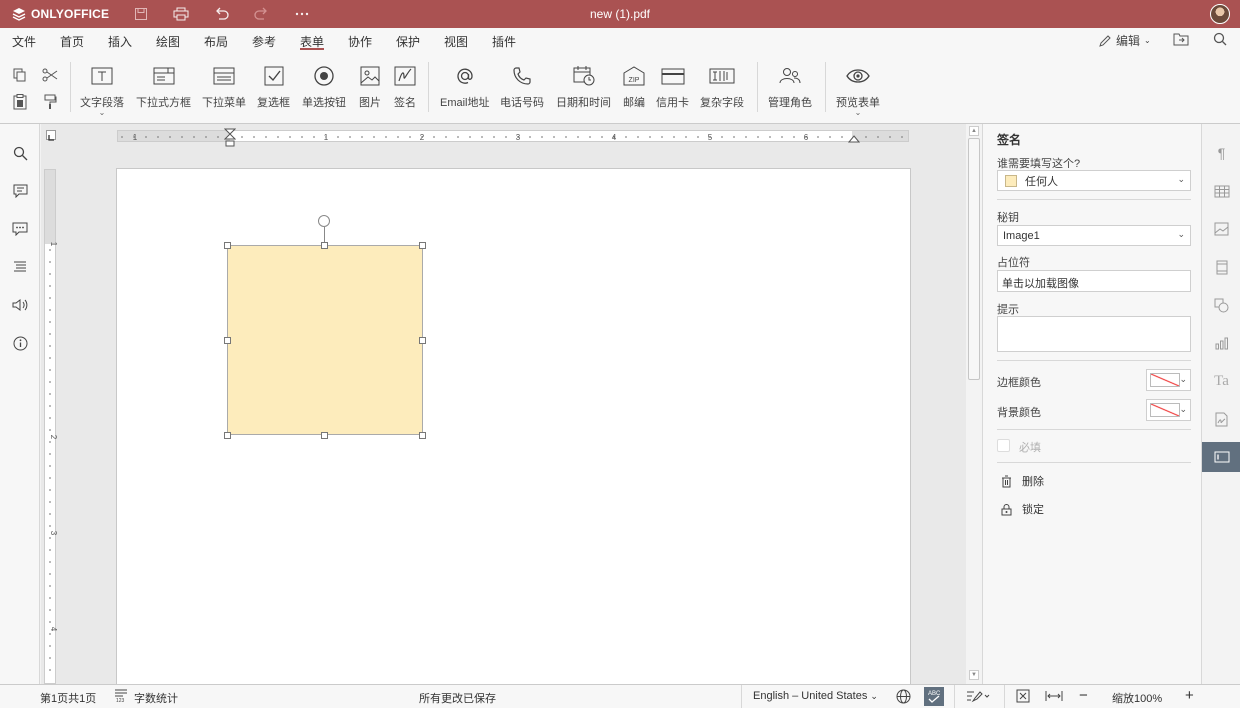 Image resolution: width=1240 pixels, height=708 pixels. I want to click on at-icon, so click(465, 76).